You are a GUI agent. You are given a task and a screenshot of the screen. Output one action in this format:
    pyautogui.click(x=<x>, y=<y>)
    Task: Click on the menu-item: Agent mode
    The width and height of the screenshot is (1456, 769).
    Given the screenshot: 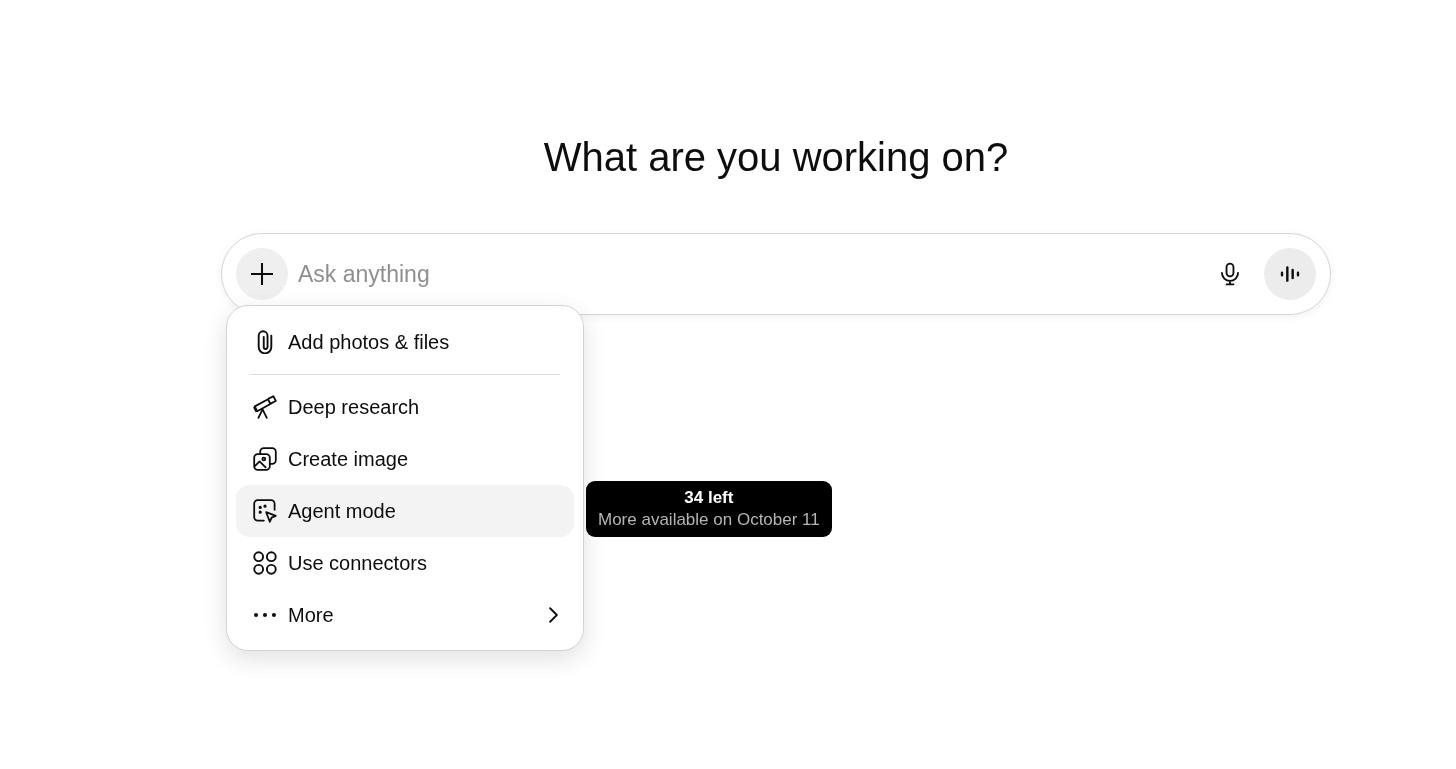 What is the action you would take?
    pyautogui.click(x=405, y=511)
    